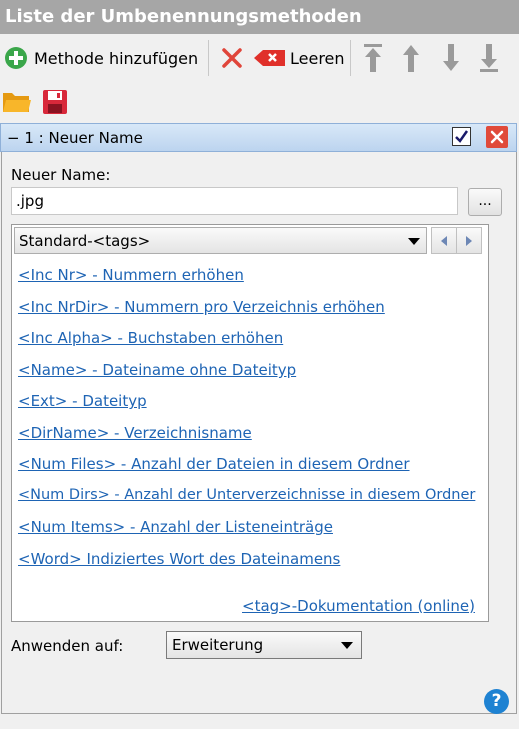  What do you see at coordinates (16, 58) in the screenshot?
I see `plus-icon` at bounding box center [16, 58].